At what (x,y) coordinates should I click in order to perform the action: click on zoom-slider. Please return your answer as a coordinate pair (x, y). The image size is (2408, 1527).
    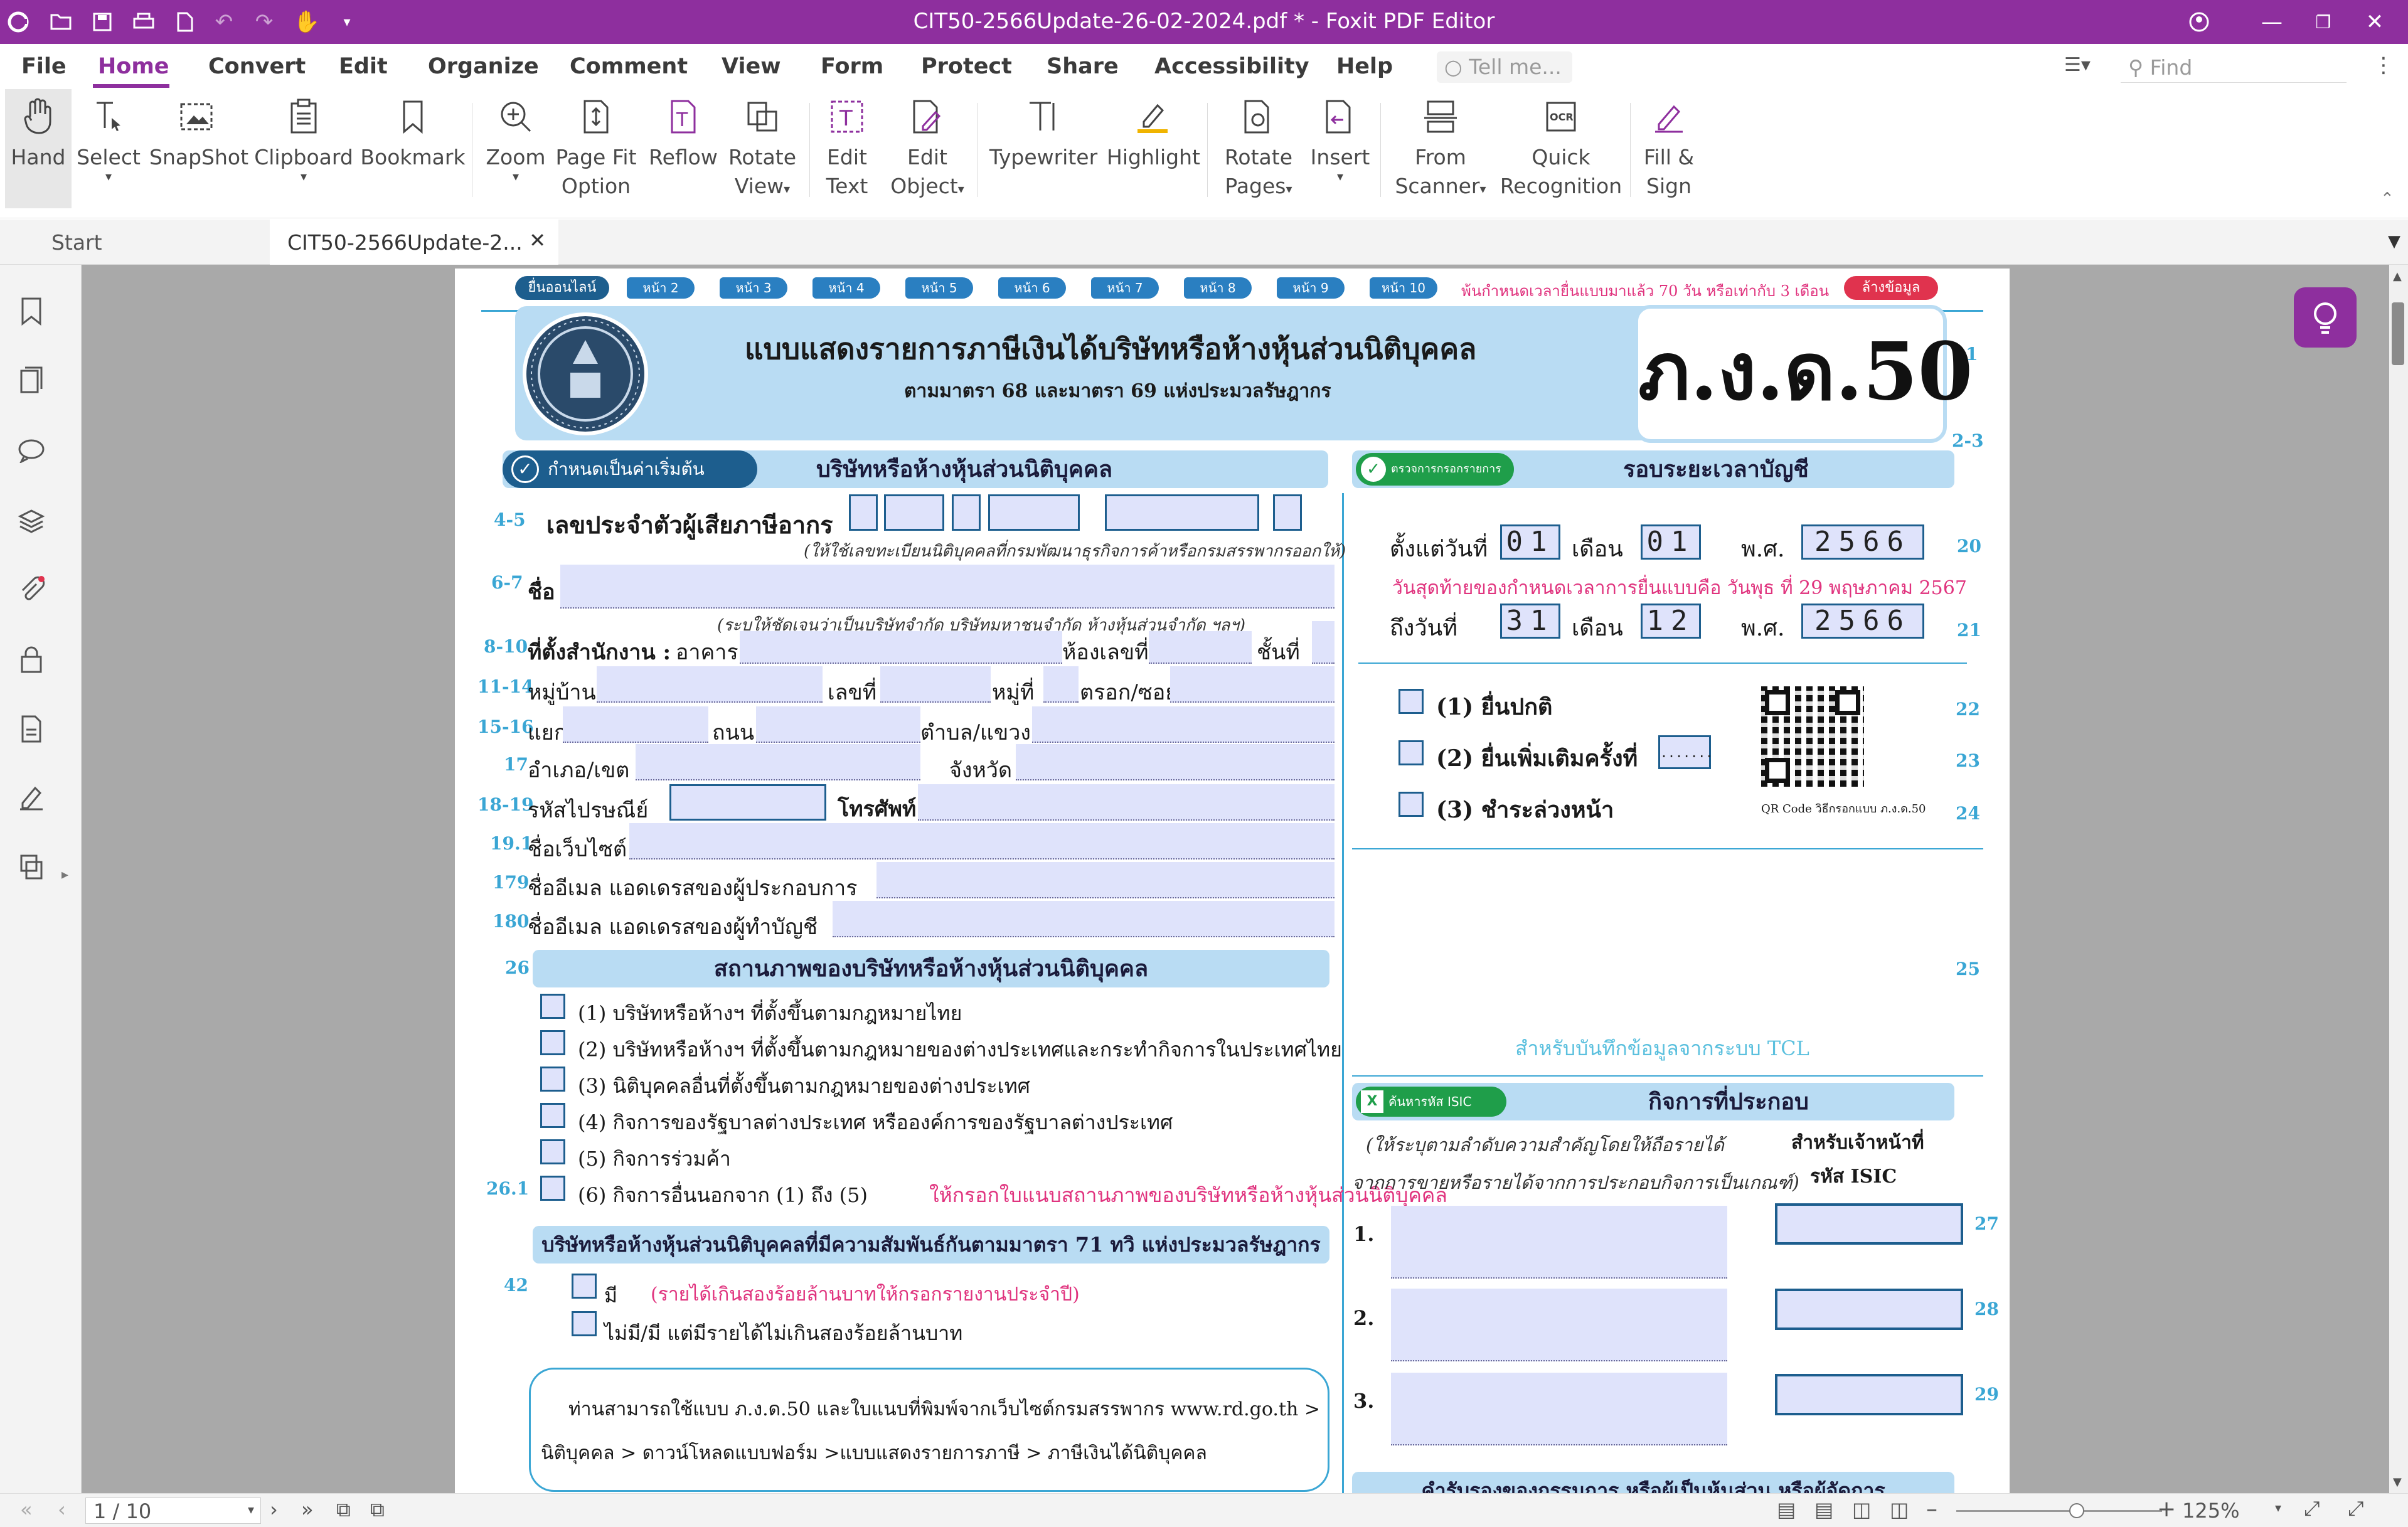
    Looking at the image, I should click on (2059, 1510).